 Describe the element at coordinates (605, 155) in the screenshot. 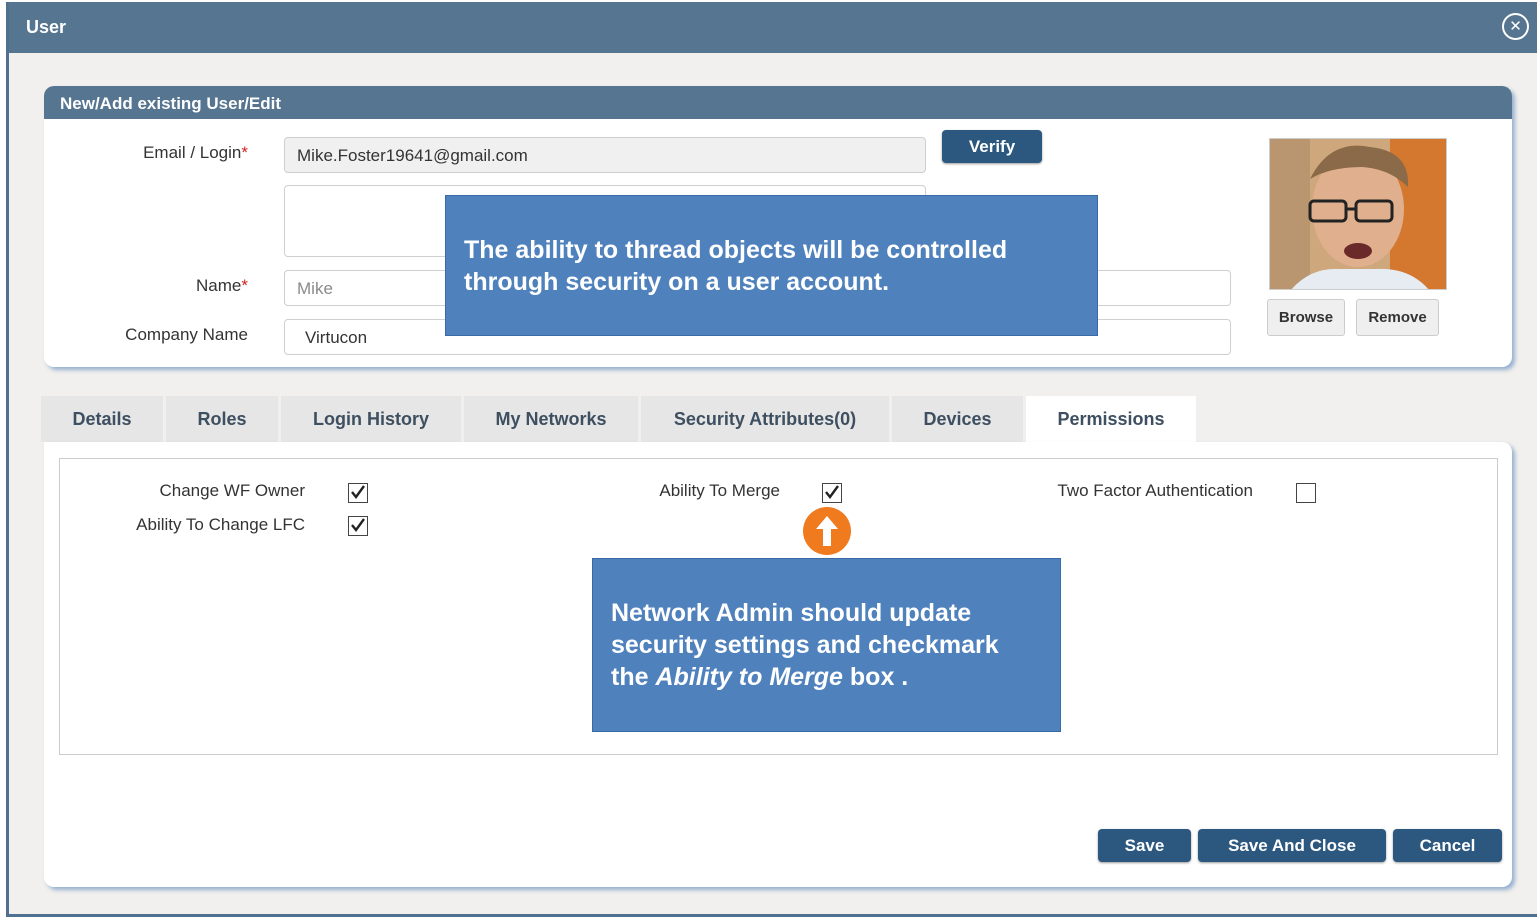

I see `email-field: Mike.Foster19641@gmail.com` at that location.